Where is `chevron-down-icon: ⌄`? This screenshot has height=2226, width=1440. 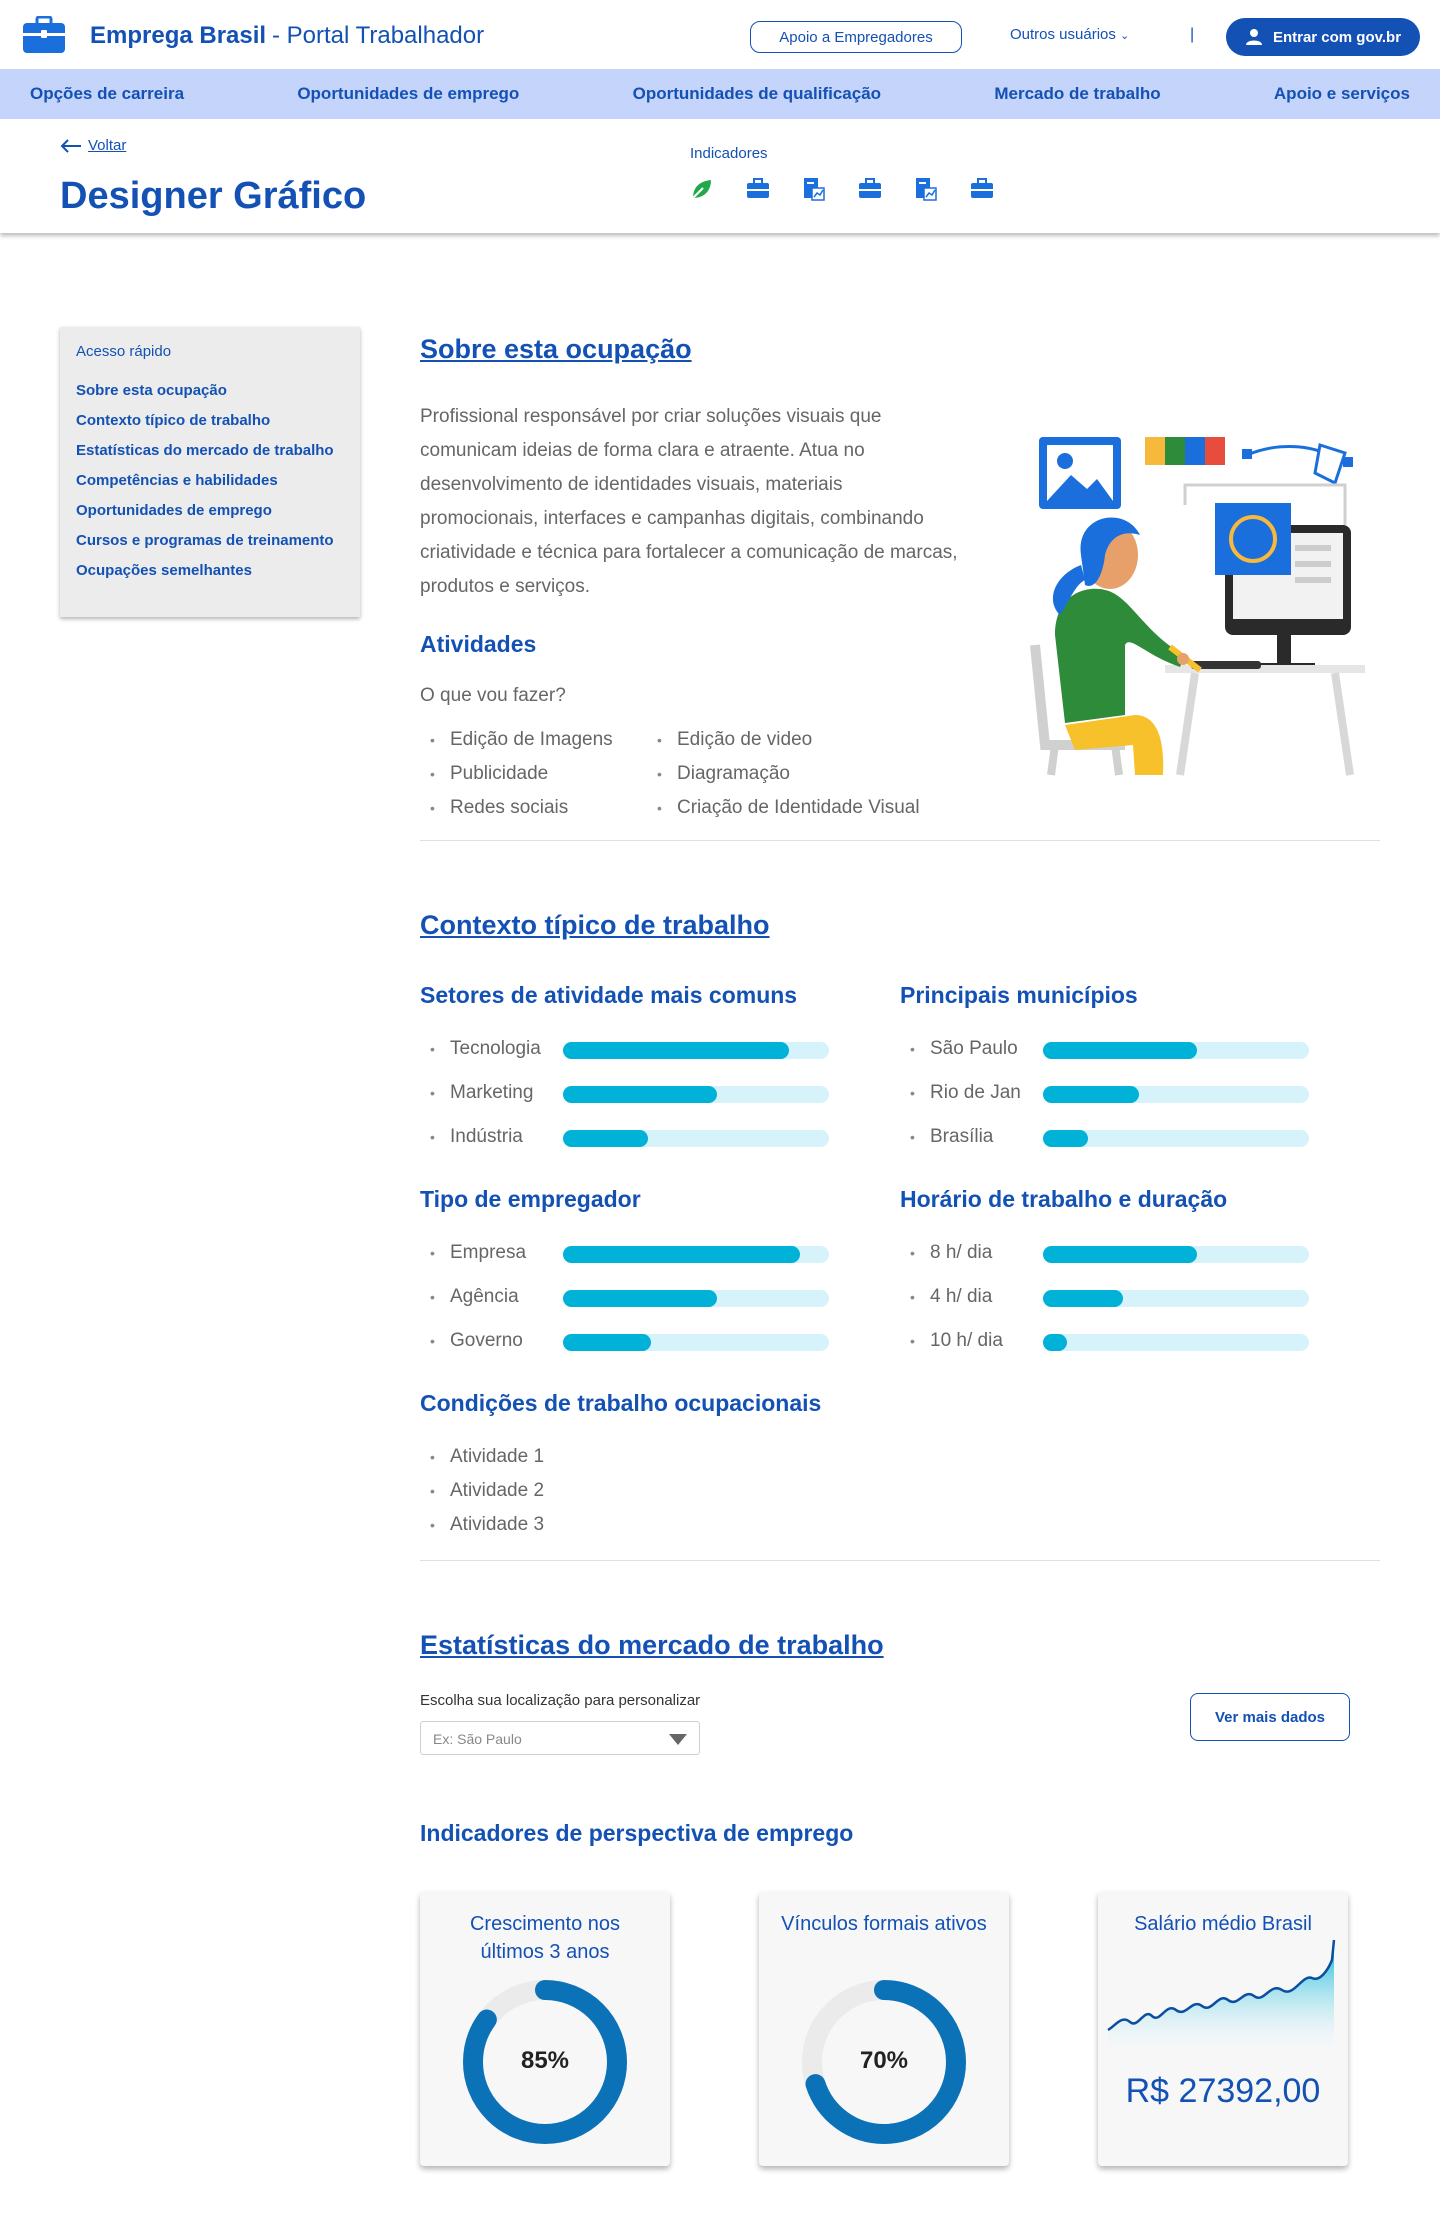
chevron-down-icon: ⌄ is located at coordinates (1125, 36).